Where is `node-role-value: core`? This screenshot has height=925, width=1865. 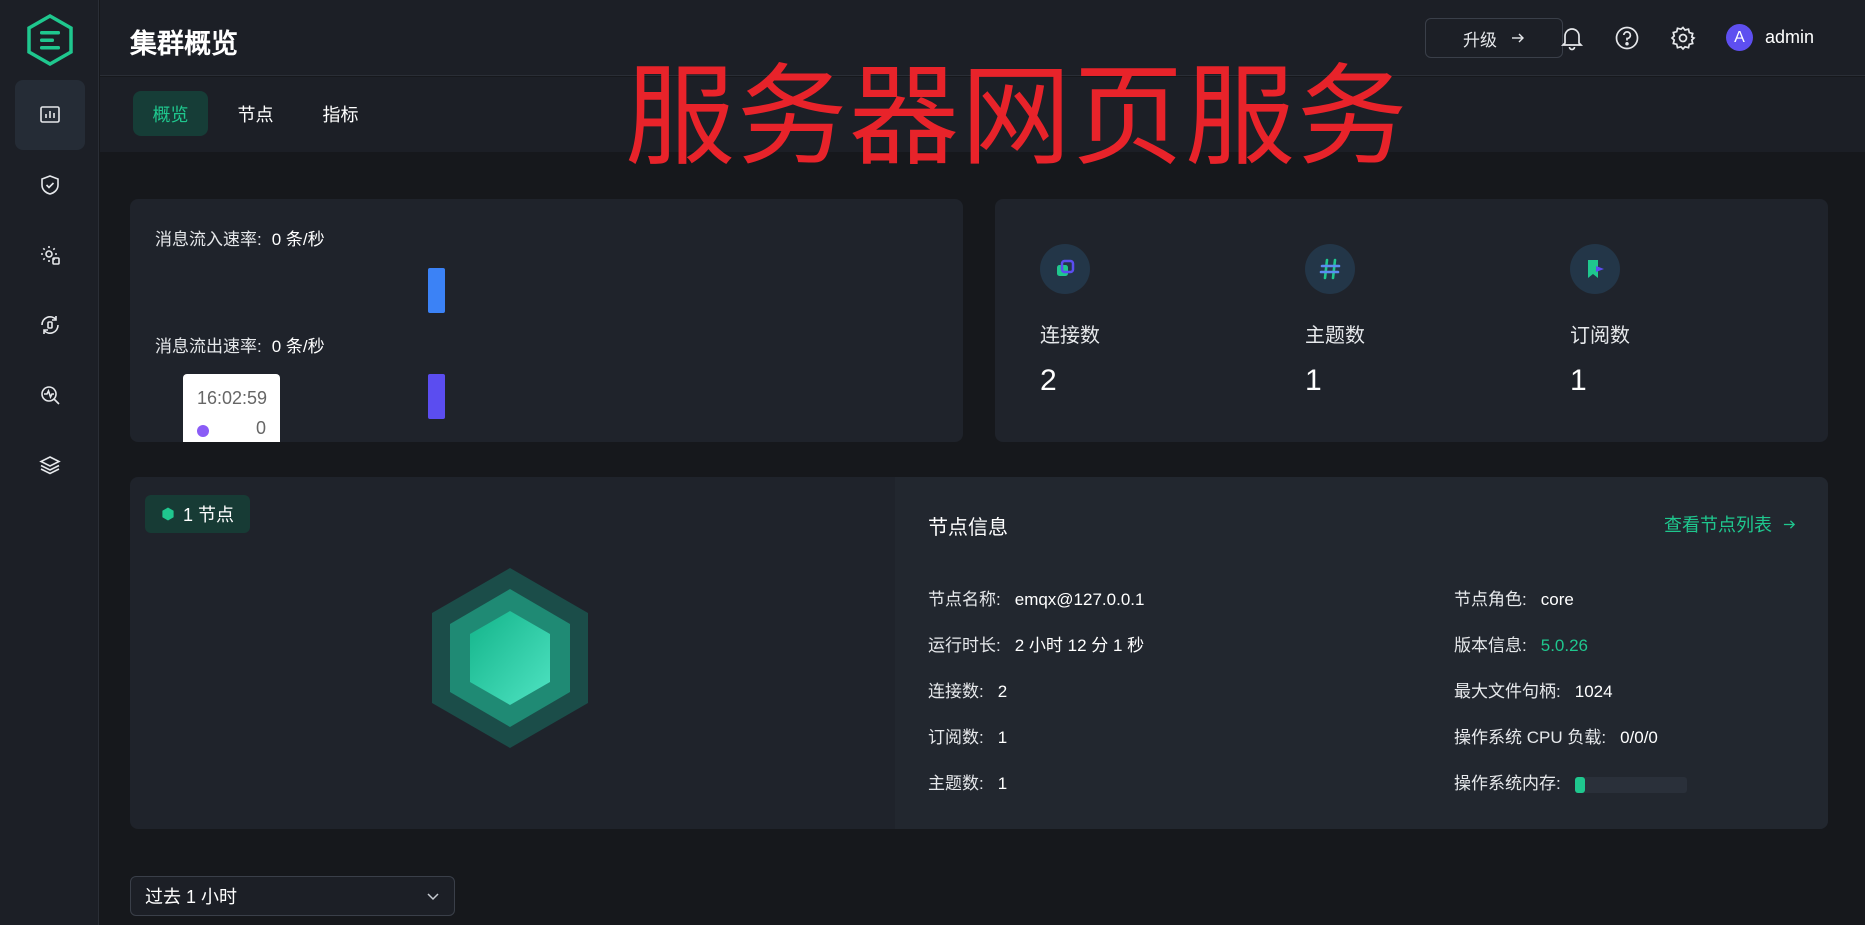 node-role-value: core is located at coordinates (1557, 599).